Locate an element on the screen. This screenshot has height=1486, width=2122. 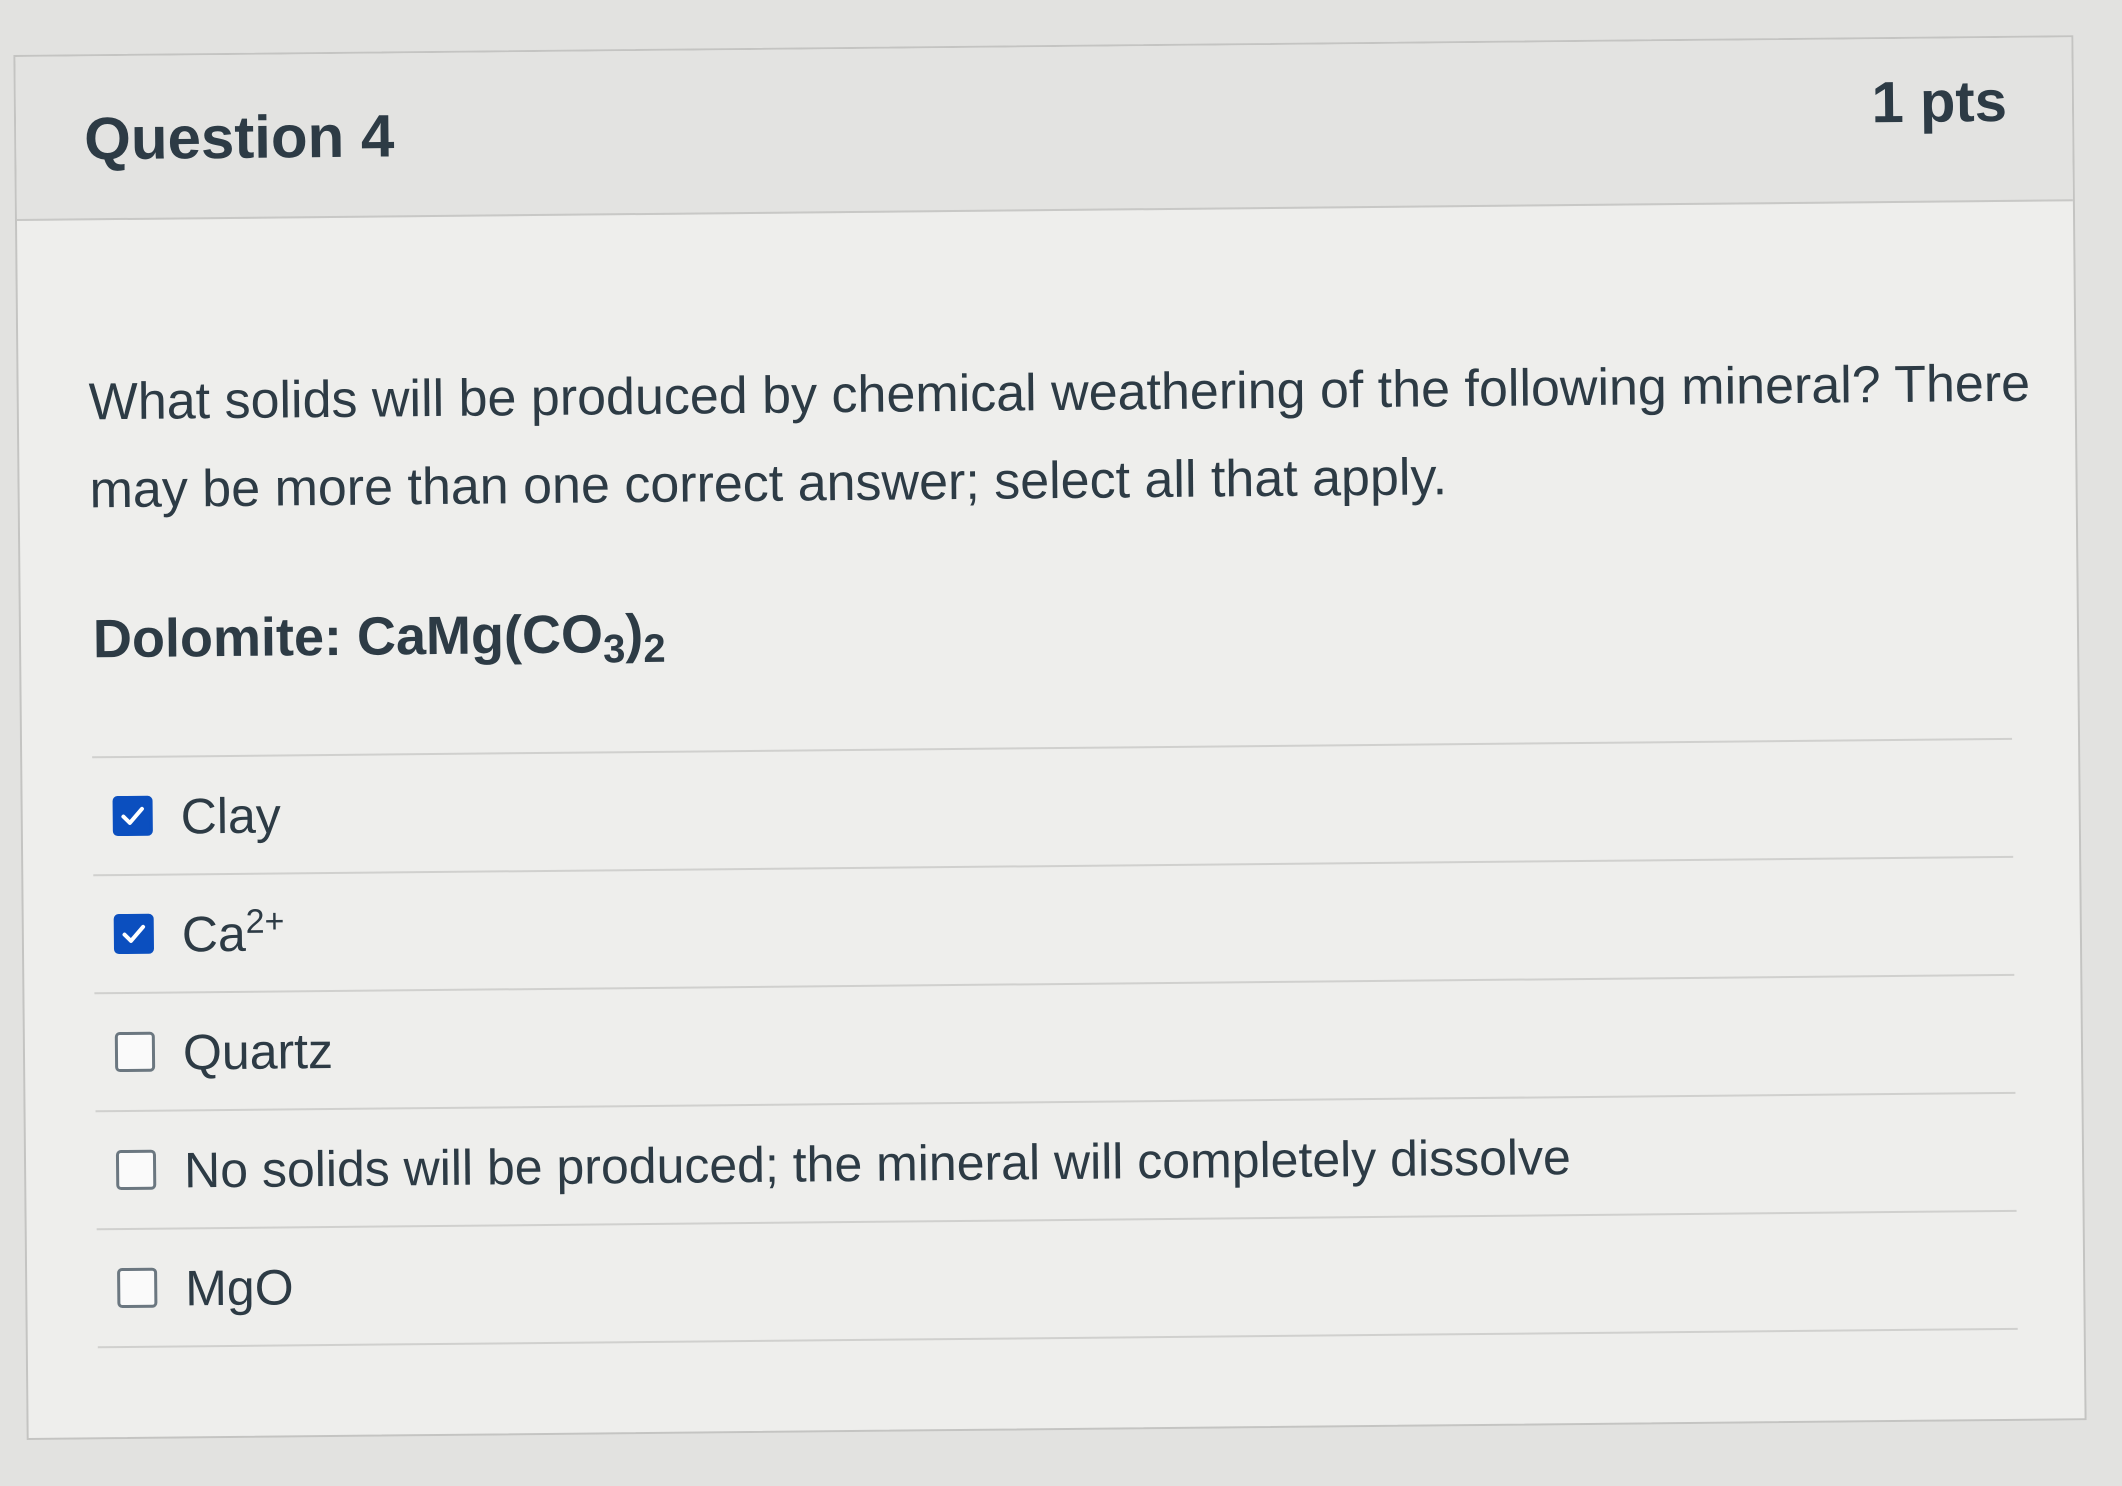
question-title: Question 4 is located at coordinates (239, 137).